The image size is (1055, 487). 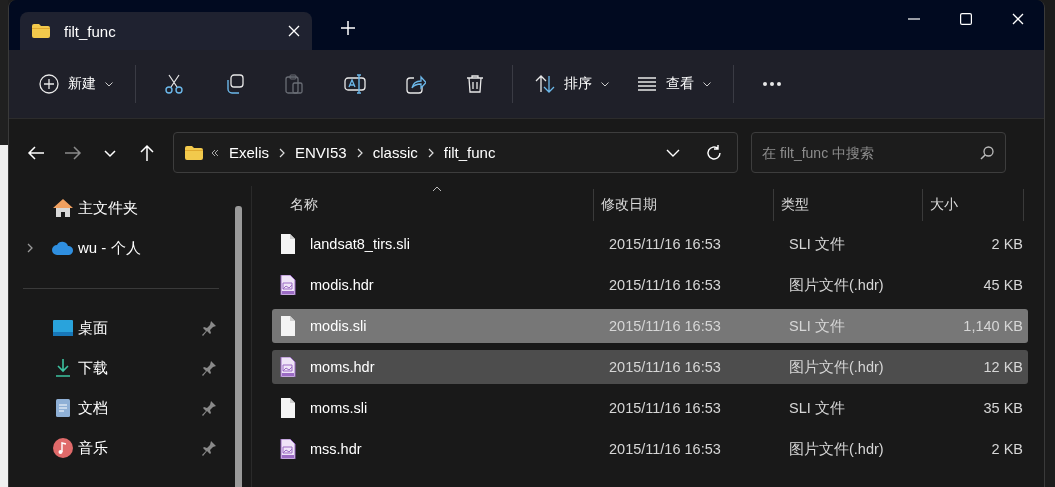 I want to click on expand-icon, so click(x=30, y=248).